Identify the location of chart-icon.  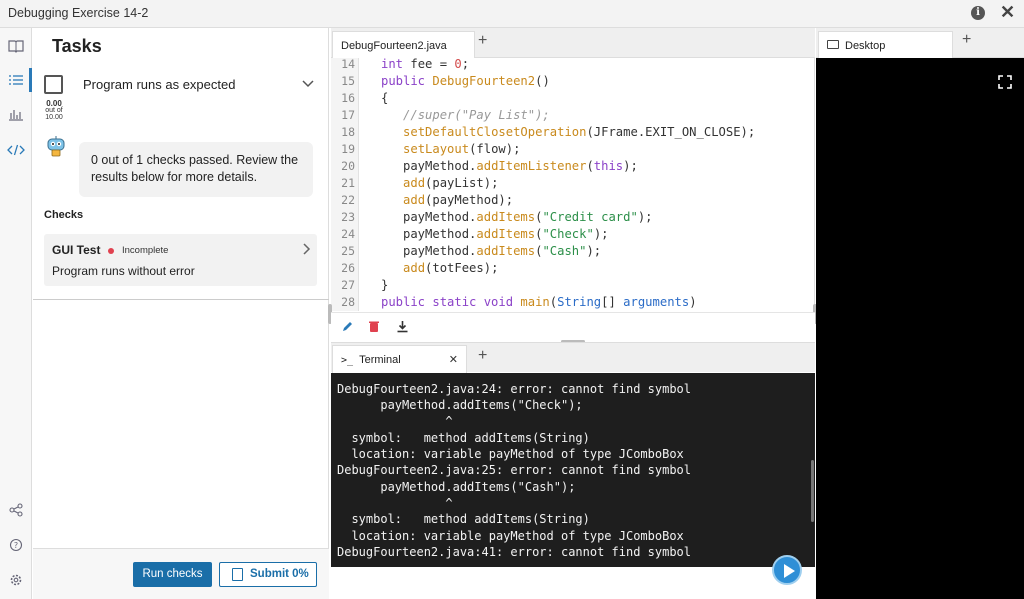
(16, 114).